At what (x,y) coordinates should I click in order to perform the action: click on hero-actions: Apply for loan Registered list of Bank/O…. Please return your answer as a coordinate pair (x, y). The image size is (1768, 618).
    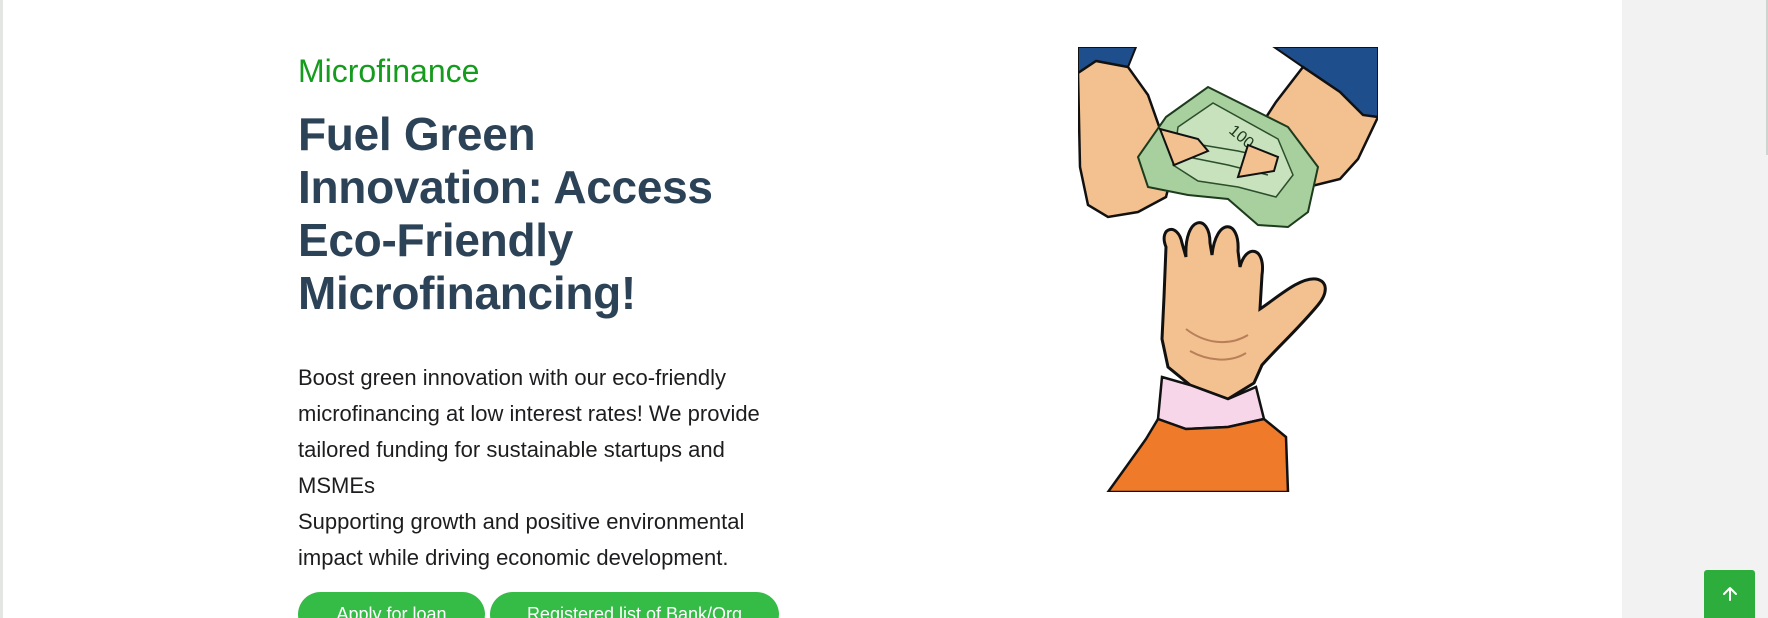
    Looking at the image, I should click on (548, 605).